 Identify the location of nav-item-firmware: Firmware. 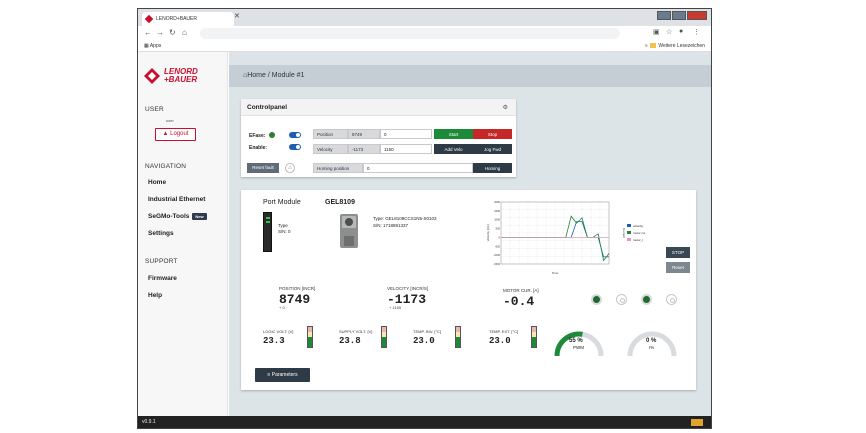
(162, 278).